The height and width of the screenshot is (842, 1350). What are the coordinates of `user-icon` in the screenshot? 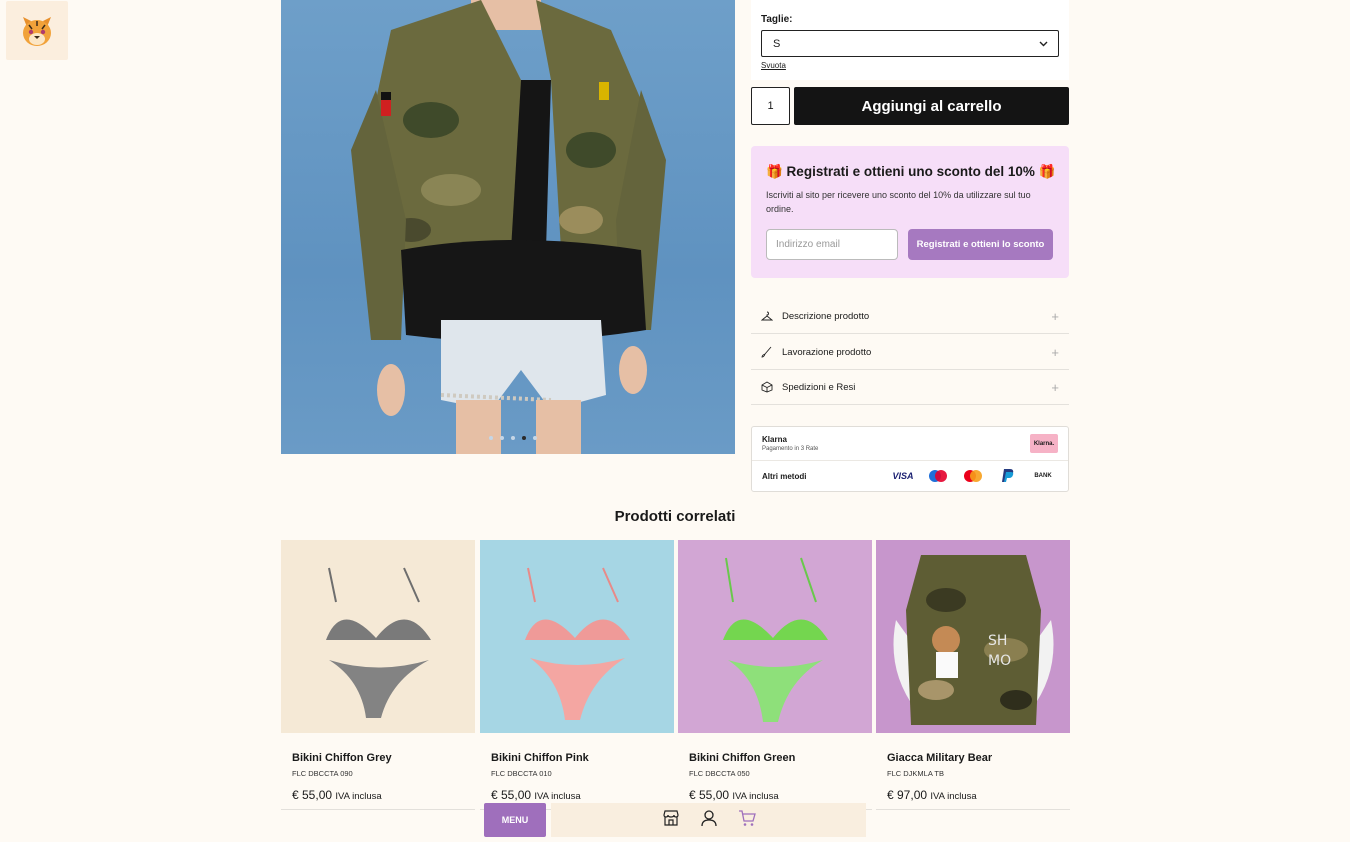 It's located at (709, 820).